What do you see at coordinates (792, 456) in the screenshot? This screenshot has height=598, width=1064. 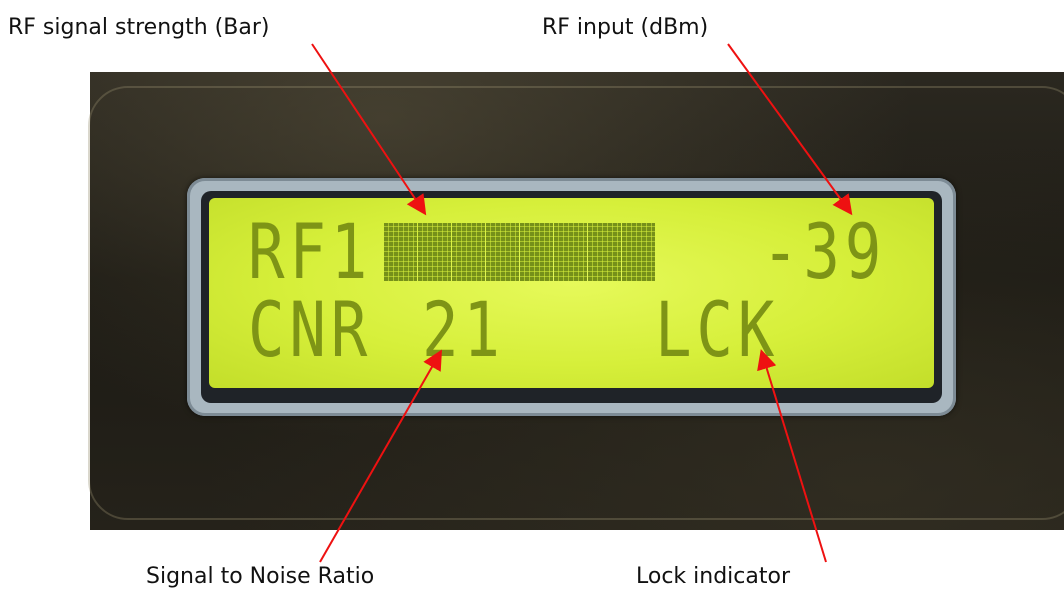 I see `arrow-lock-indicator` at bounding box center [792, 456].